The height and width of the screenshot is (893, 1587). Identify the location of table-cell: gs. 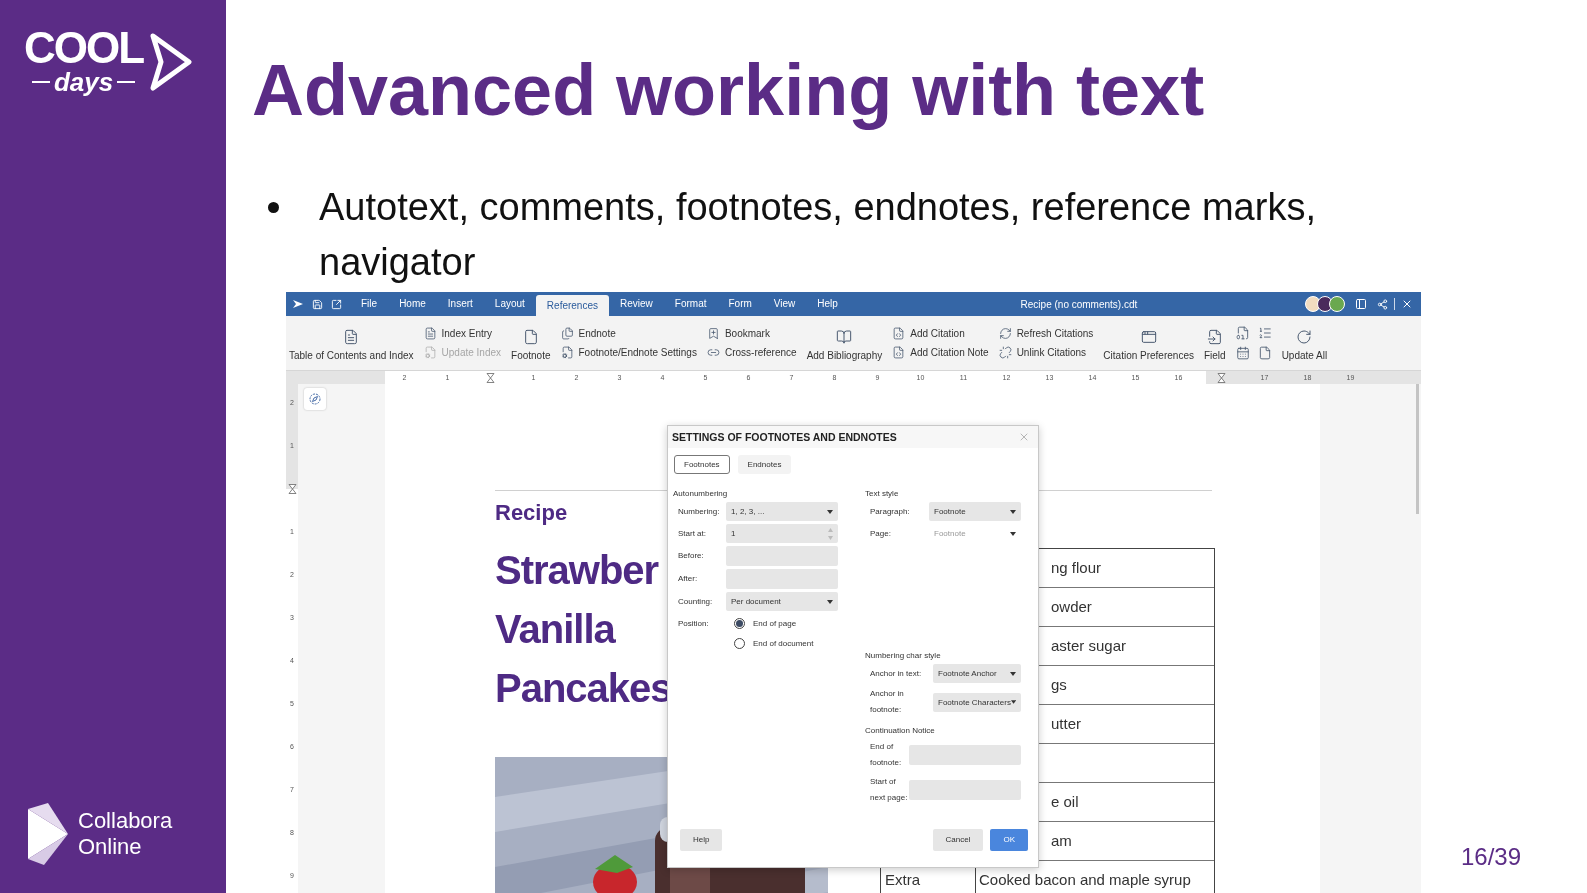
(1059, 685).